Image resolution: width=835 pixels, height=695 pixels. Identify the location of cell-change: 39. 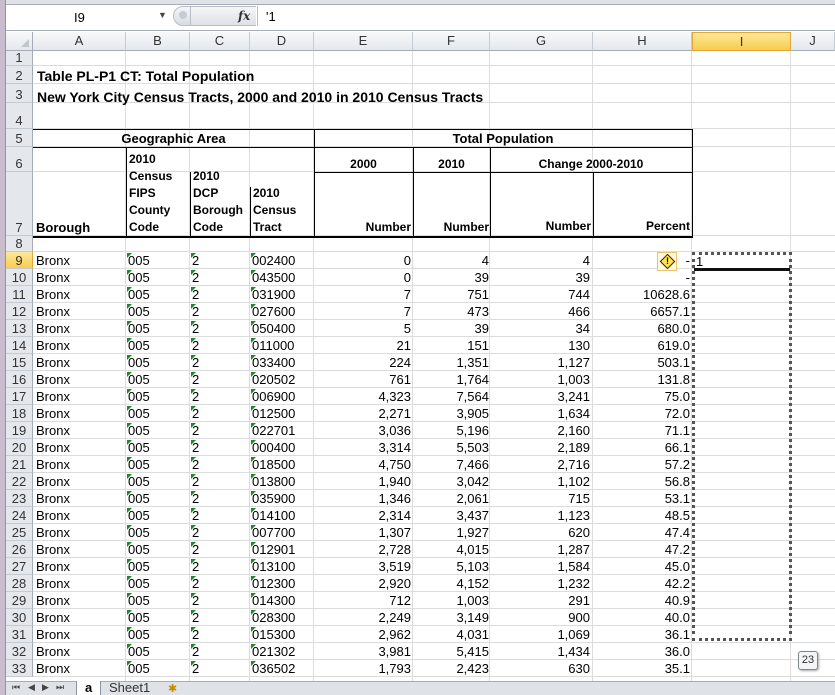
(540, 278).